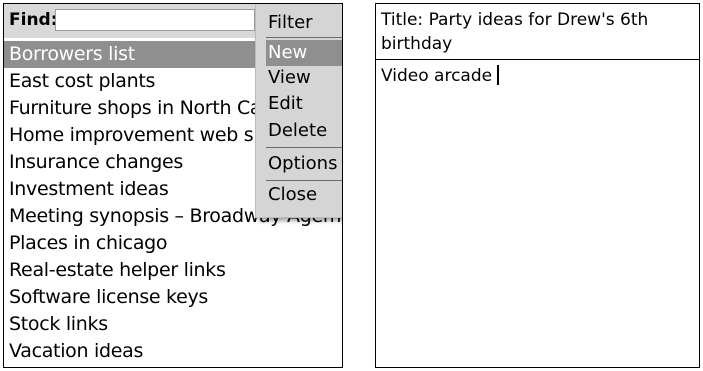 Image resolution: width=703 pixels, height=371 pixels. I want to click on list-item: Software license keys, so click(173, 297).